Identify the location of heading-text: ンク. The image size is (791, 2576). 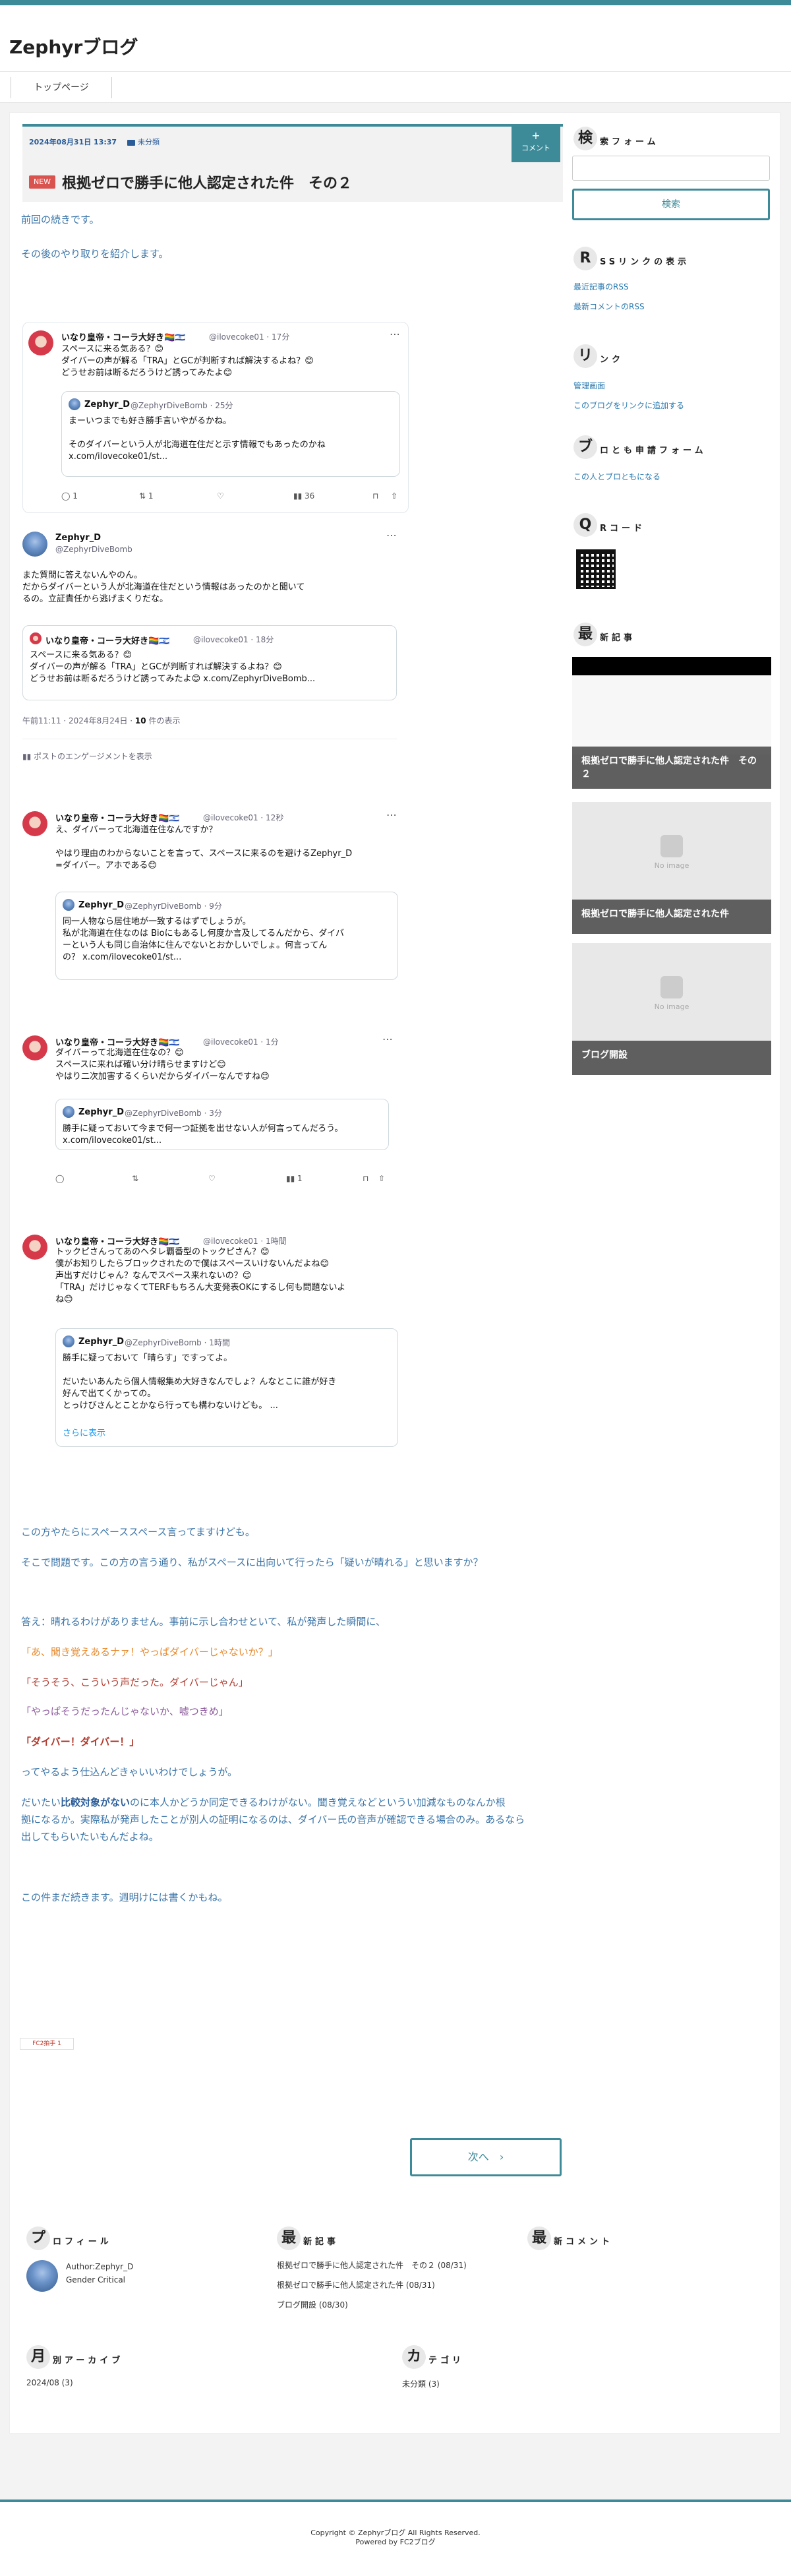
(612, 360).